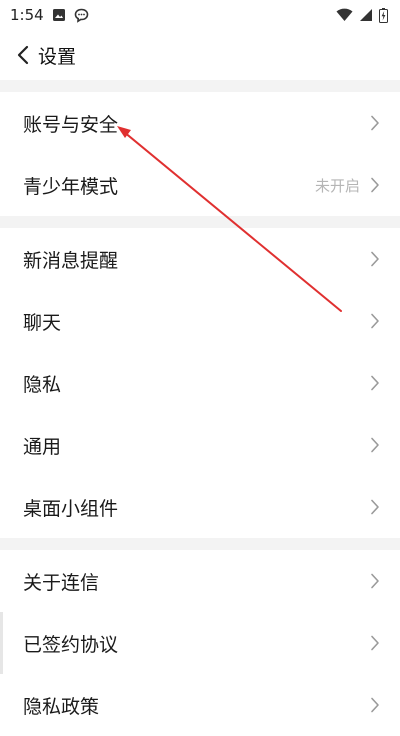 Image resolution: width=400 pixels, height=736 pixels. Describe the element at coordinates (200, 55) in the screenshot. I see `app-header: 设置` at that location.